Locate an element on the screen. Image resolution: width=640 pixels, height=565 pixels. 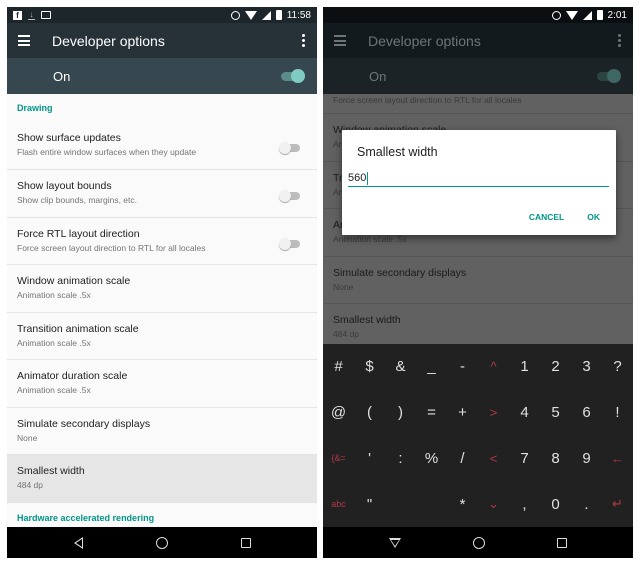
key: + is located at coordinates (462, 412).